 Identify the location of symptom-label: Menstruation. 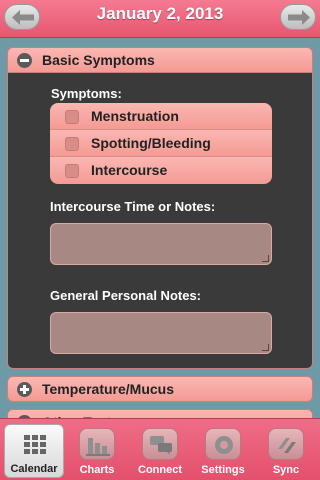
(135, 116).